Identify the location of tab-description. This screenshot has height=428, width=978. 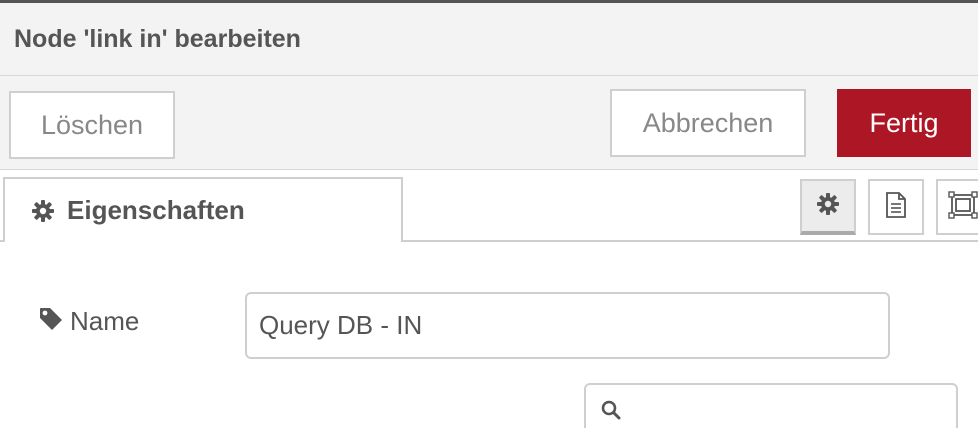
(896, 207).